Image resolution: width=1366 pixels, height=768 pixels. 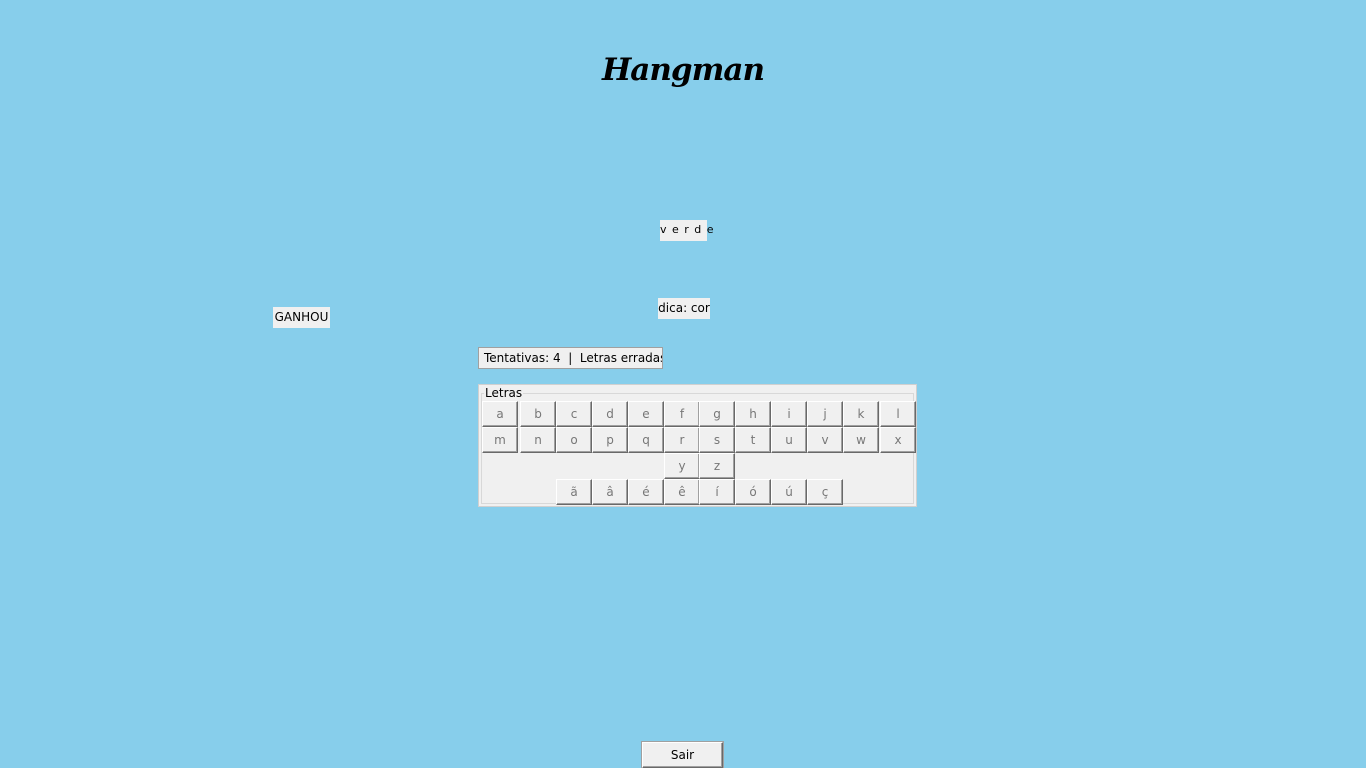 I want to click on key-x: x, so click(x=898, y=440).